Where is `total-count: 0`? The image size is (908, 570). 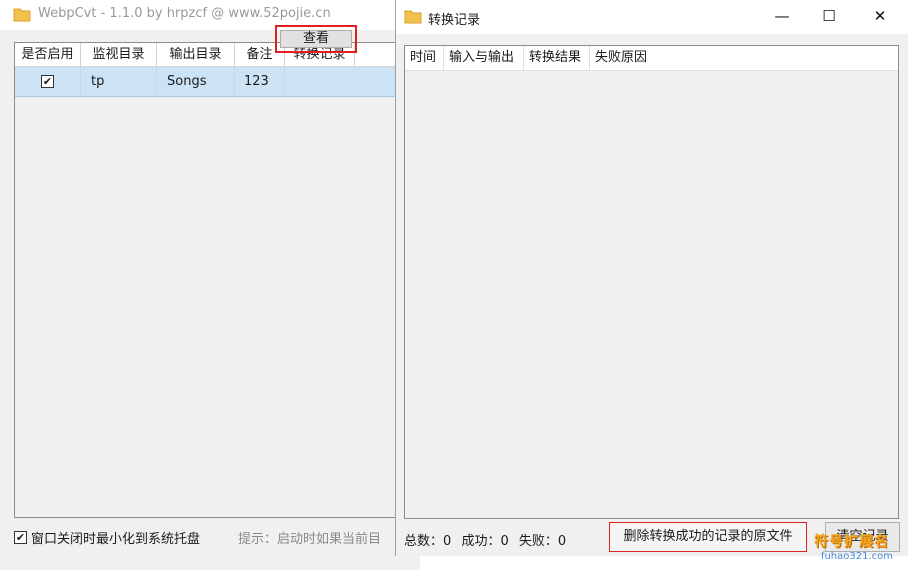 total-count: 0 is located at coordinates (447, 541).